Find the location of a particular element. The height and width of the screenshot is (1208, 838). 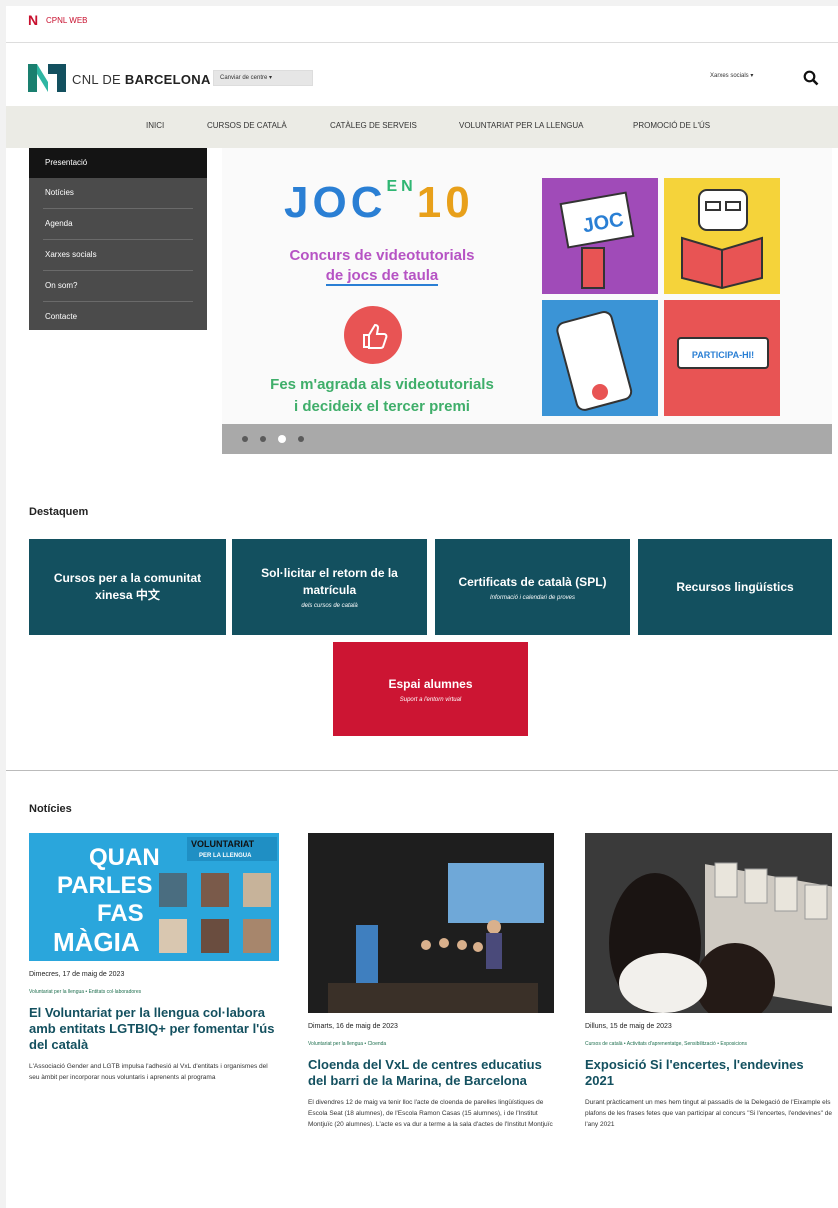

card-title: Sol·licitar el retorn de la matrícula is located at coordinates (329, 581).